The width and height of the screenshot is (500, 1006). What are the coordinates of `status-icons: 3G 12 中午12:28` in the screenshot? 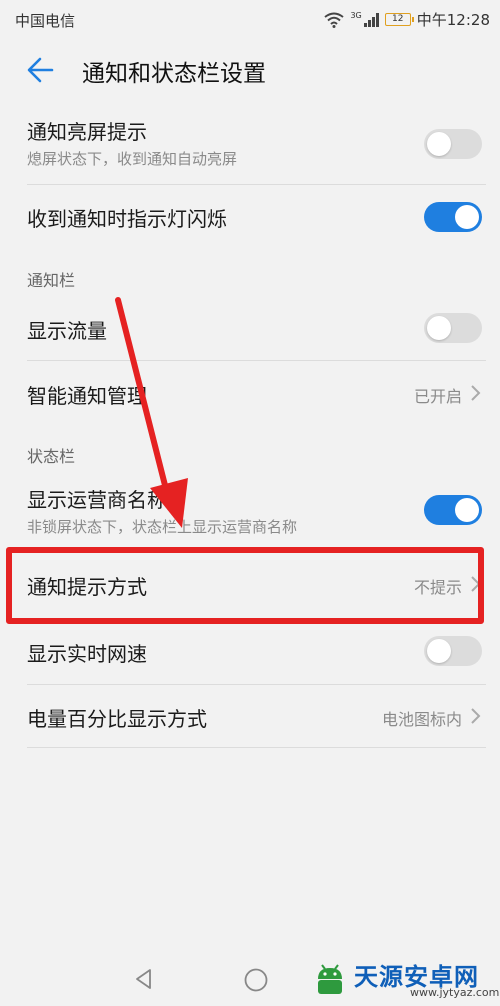 It's located at (407, 19).